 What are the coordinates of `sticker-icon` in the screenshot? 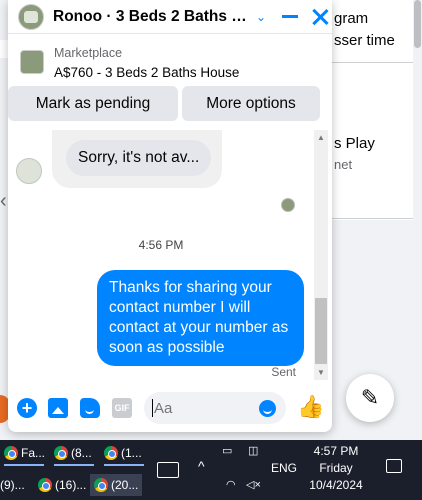 It's located at (90, 408).